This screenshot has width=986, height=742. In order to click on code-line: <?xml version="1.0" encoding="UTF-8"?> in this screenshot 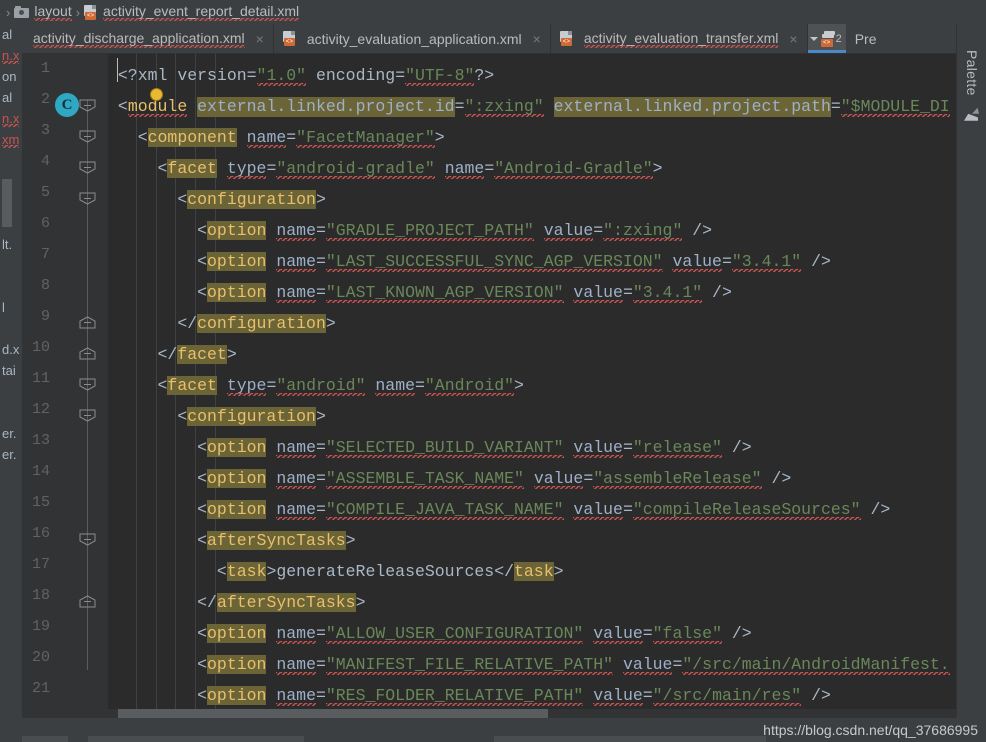, I will do `click(301, 75)`.